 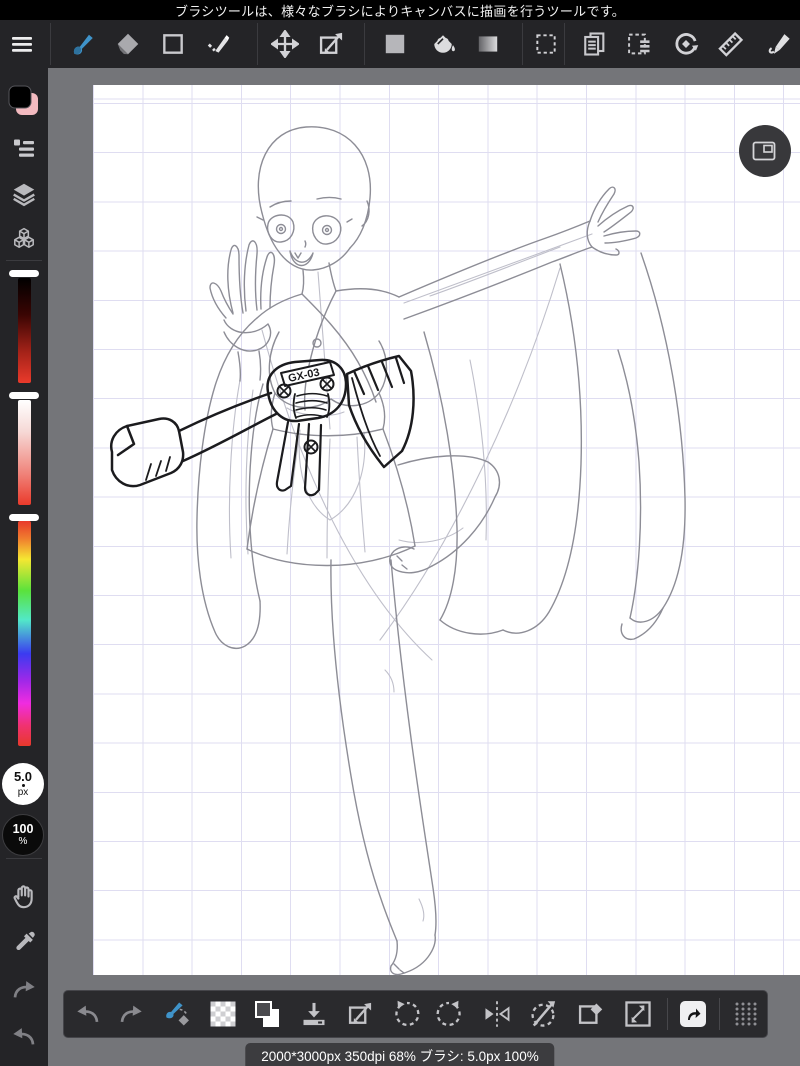 I want to click on open-fullscreen-button, so click(x=693, y=1014).